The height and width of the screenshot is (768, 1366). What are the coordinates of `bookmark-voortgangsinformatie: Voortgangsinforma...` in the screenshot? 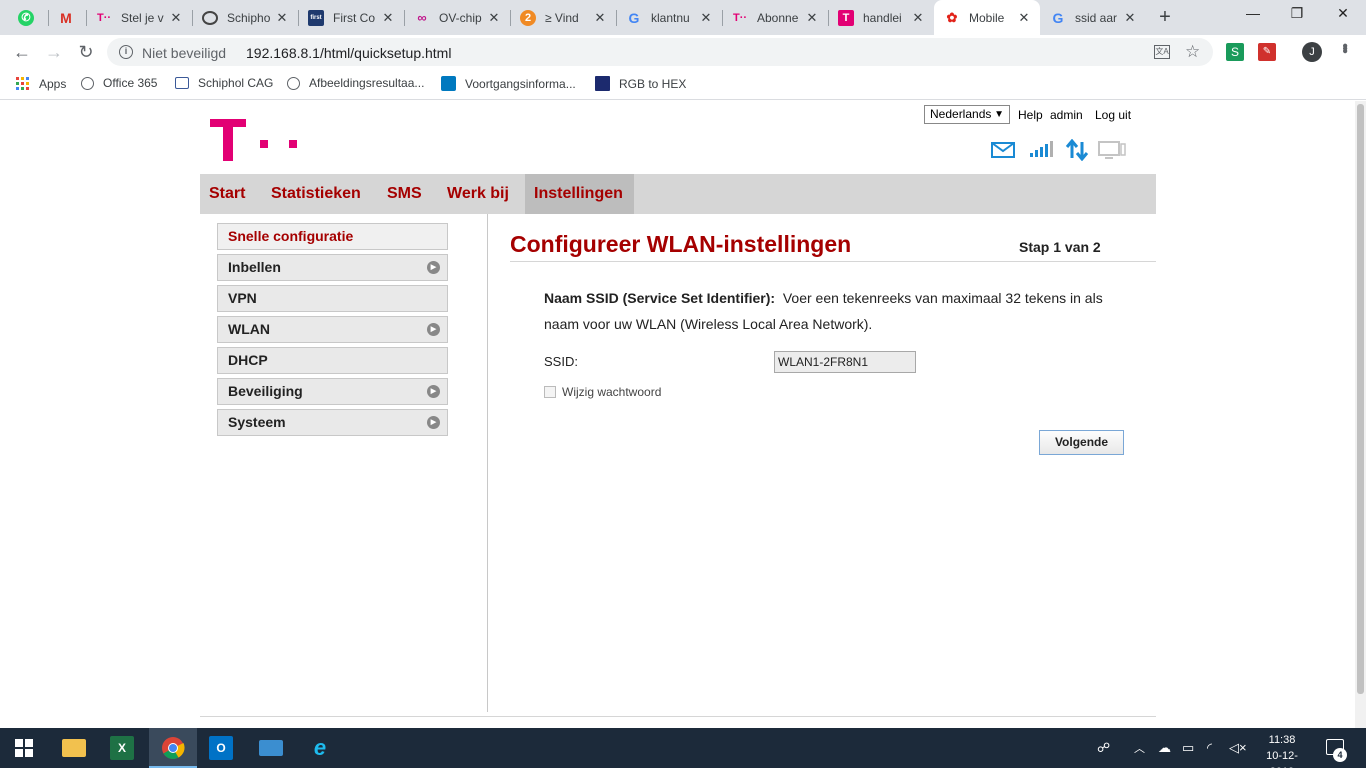 It's located at (508, 83).